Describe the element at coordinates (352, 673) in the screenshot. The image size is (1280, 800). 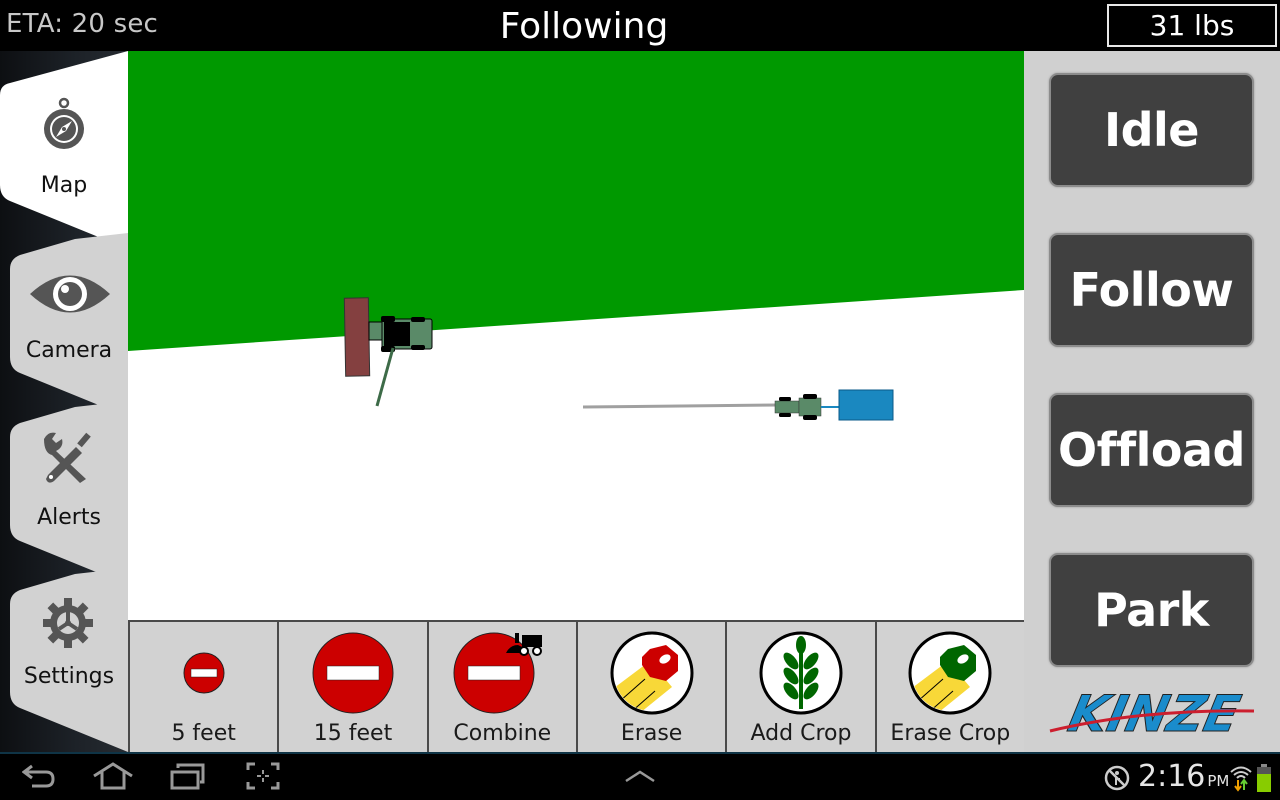
I see `no-entry-large-icon` at that location.